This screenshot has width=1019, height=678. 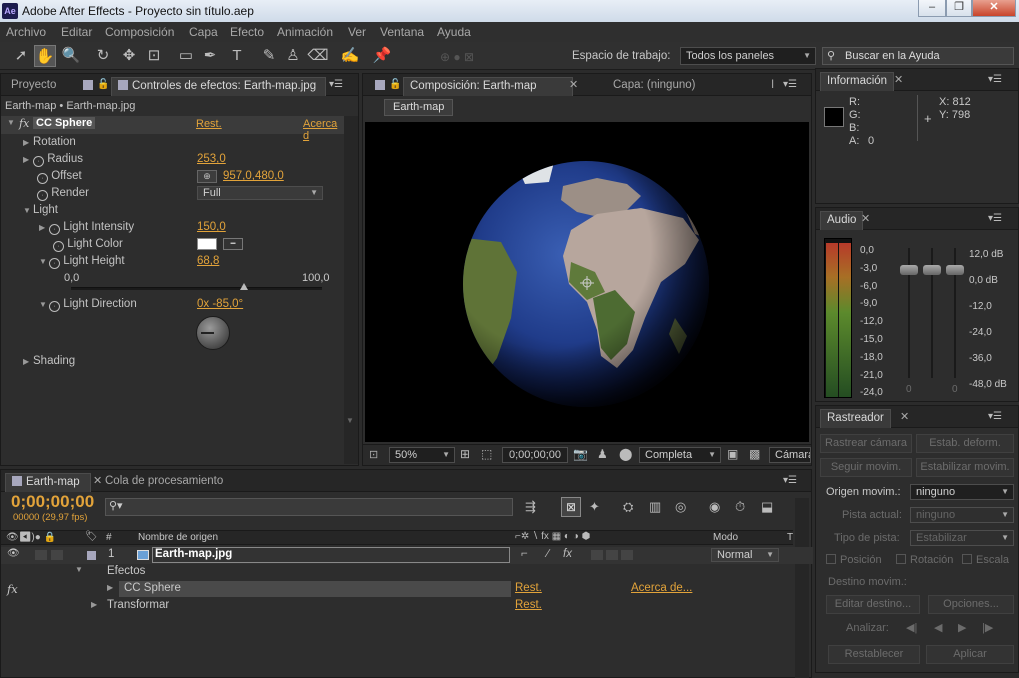 What do you see at coordinates (767, 507) in the screenshot?
I see `live-update-icon: ⬓` at bounding box center [767, 507].